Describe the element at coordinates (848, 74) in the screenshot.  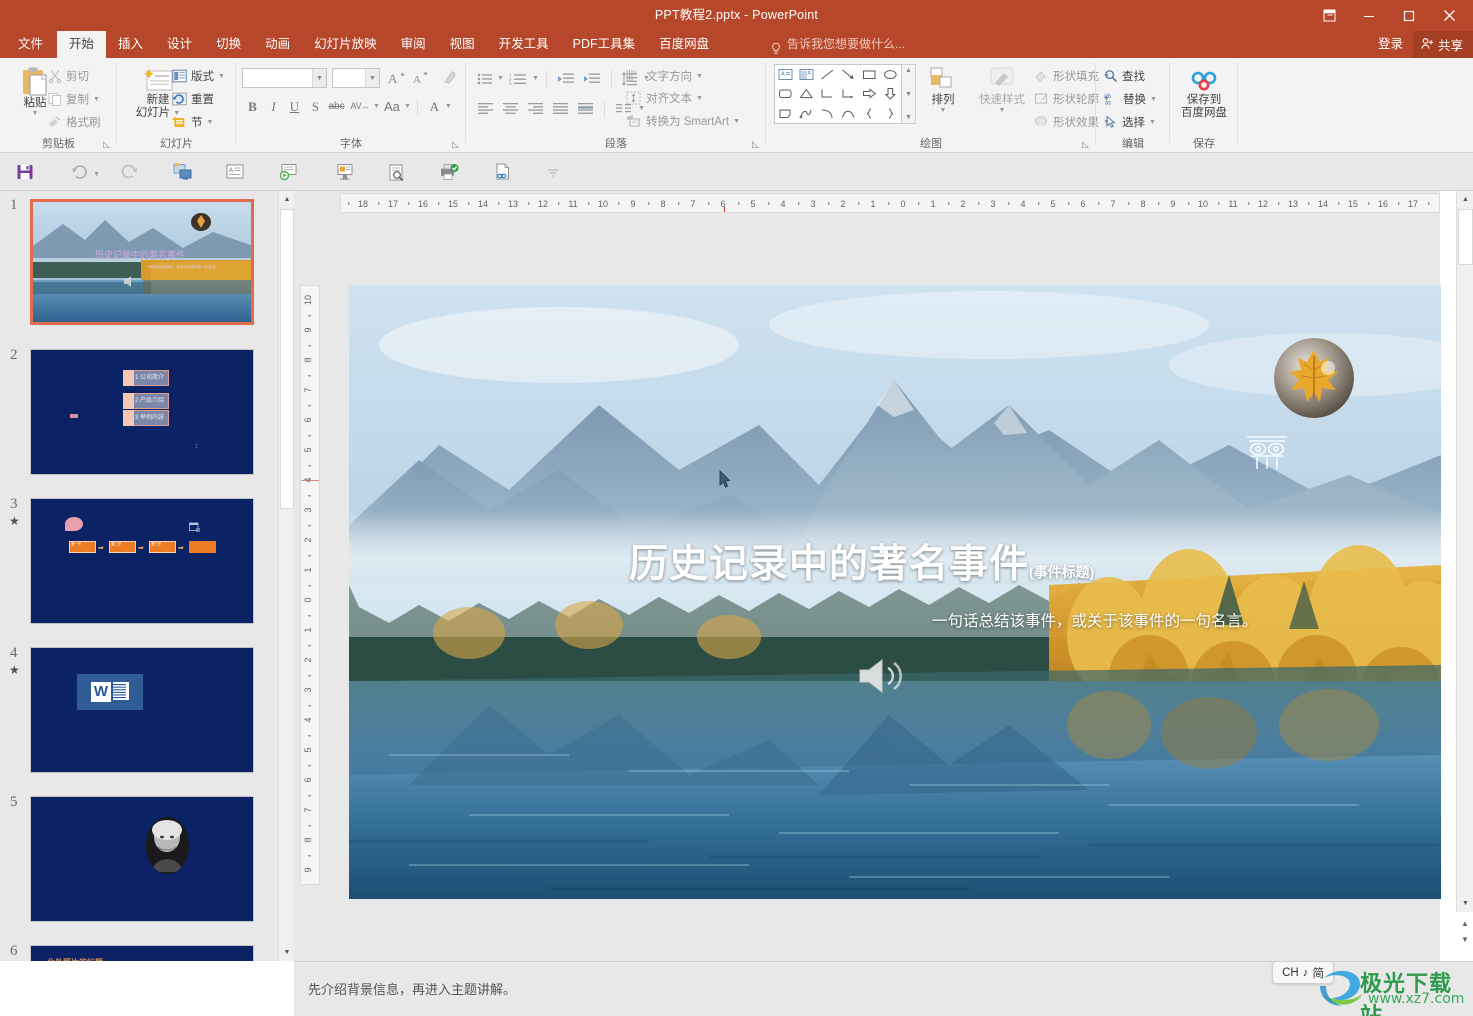
I see `shape-arrow-icon` at that location.